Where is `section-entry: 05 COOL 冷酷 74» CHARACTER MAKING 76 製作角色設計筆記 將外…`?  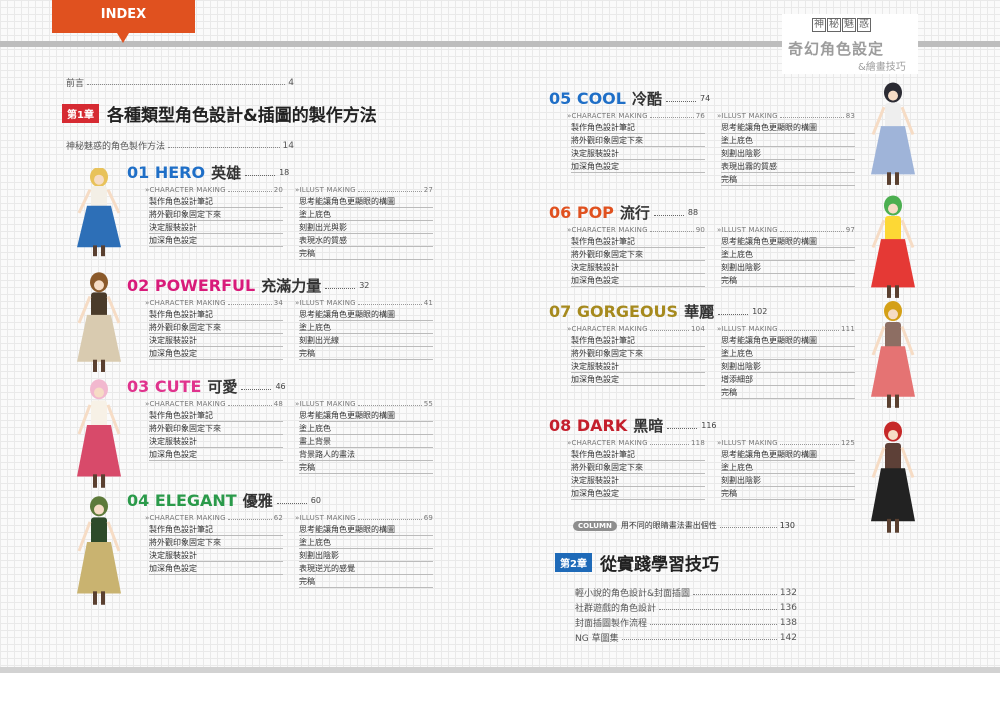
section-entry: 05 COOL 冷酷 74» CHARACTER MAKING 76 製作角色設計筆記 將外… is located at coordinates (702, 137).